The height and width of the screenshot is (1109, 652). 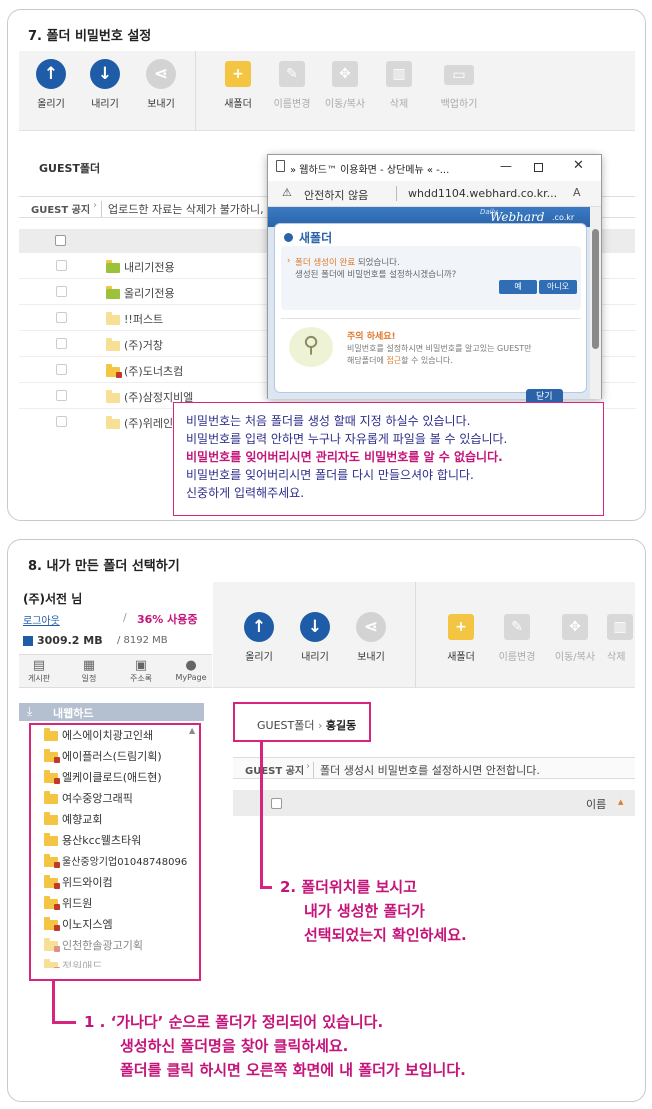 What do you see at coordinates (39, 665) in the screenshot?
I see `board-icon: ▤` at bounding box center [39, 665].